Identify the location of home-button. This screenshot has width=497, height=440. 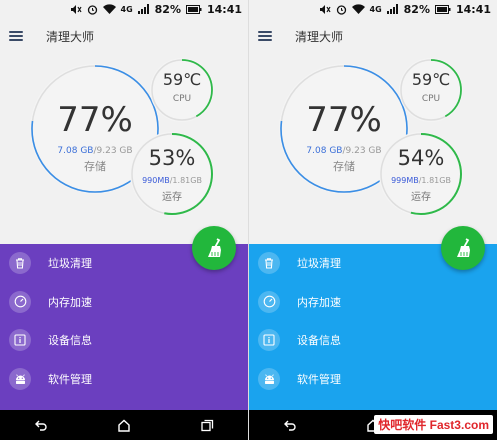
(124, 425).